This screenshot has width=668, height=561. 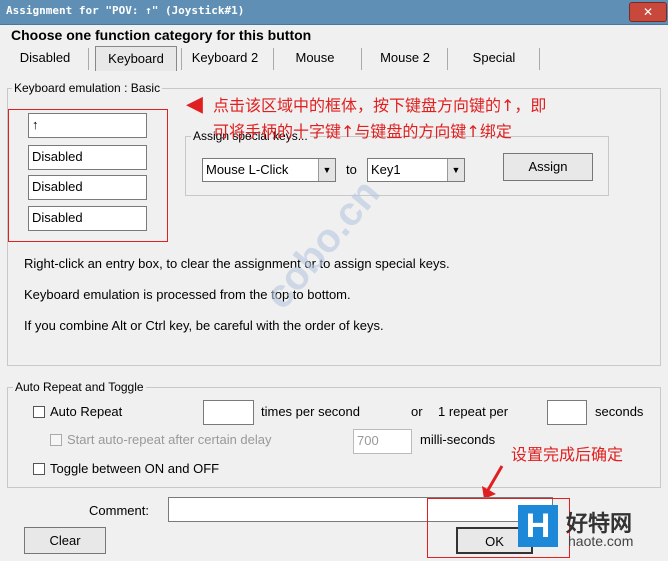 What do you see at coordinates (87, 157) in the screenshot?
I see `key-entry-2: Disabled` at bounding box center [87, 157].